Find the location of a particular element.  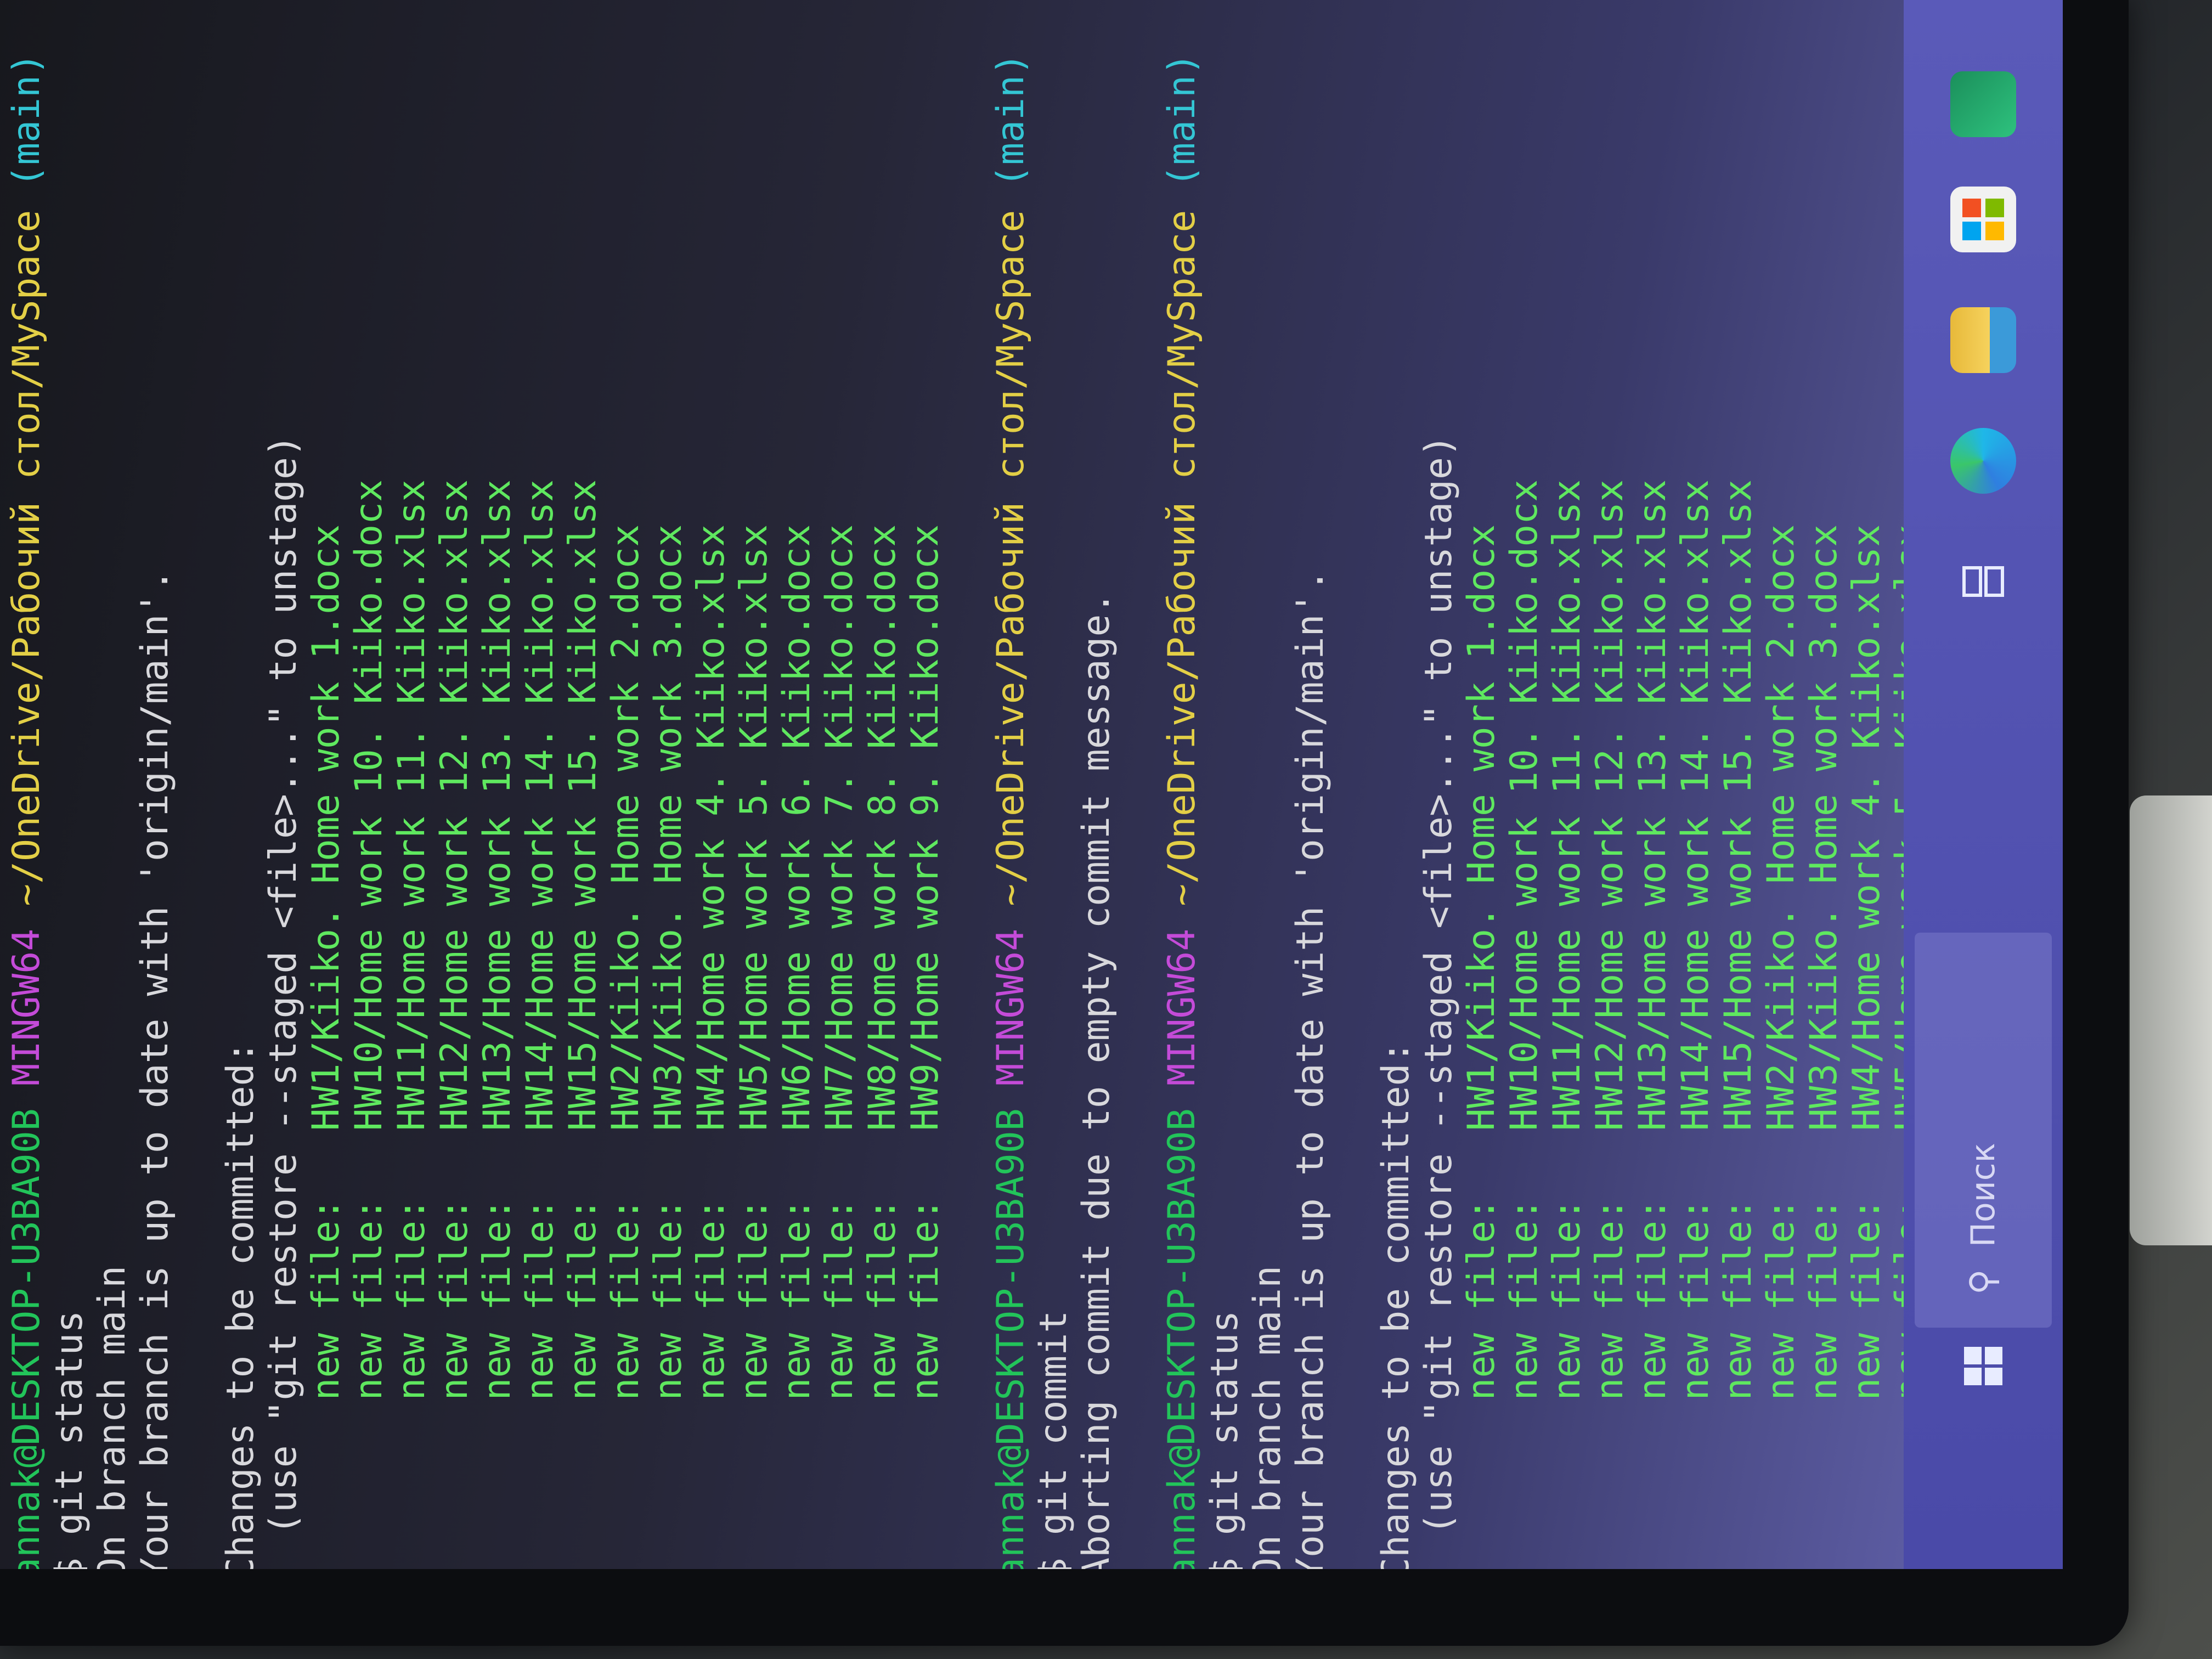

microsoft-store-icon is located at coordinates (1983, 219).